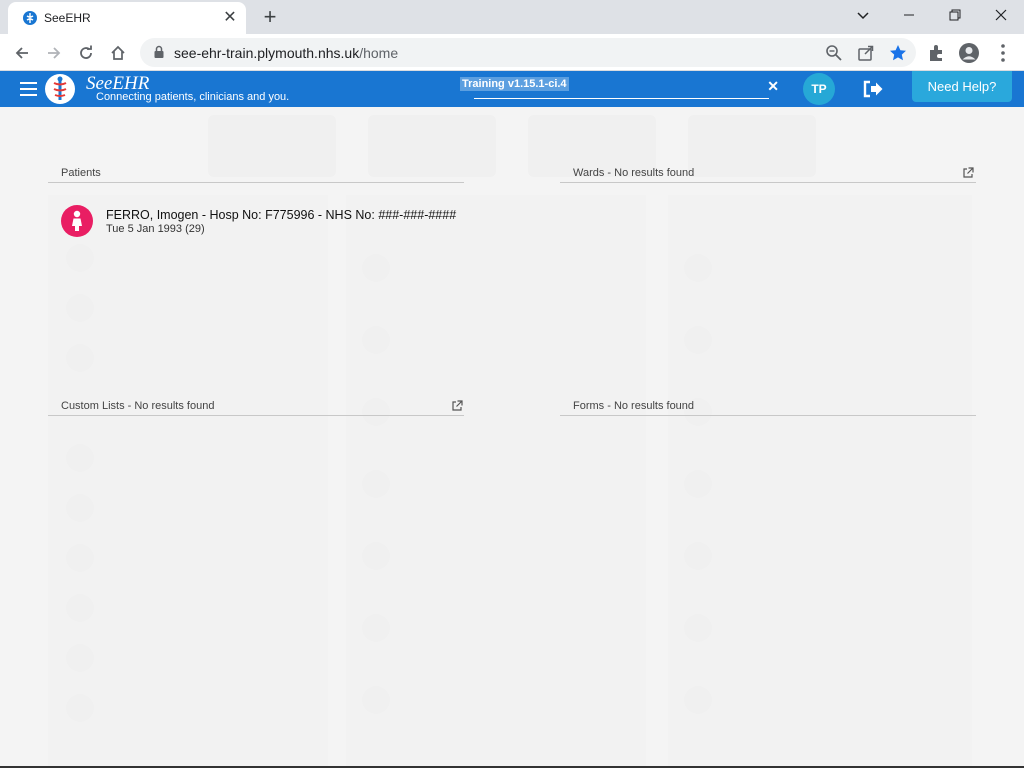  Describe the element at coordinates (528, 52) in the screenshot. I see `url-bar: see-ehr-train.plymouth.nhs.uk/home` at that location.